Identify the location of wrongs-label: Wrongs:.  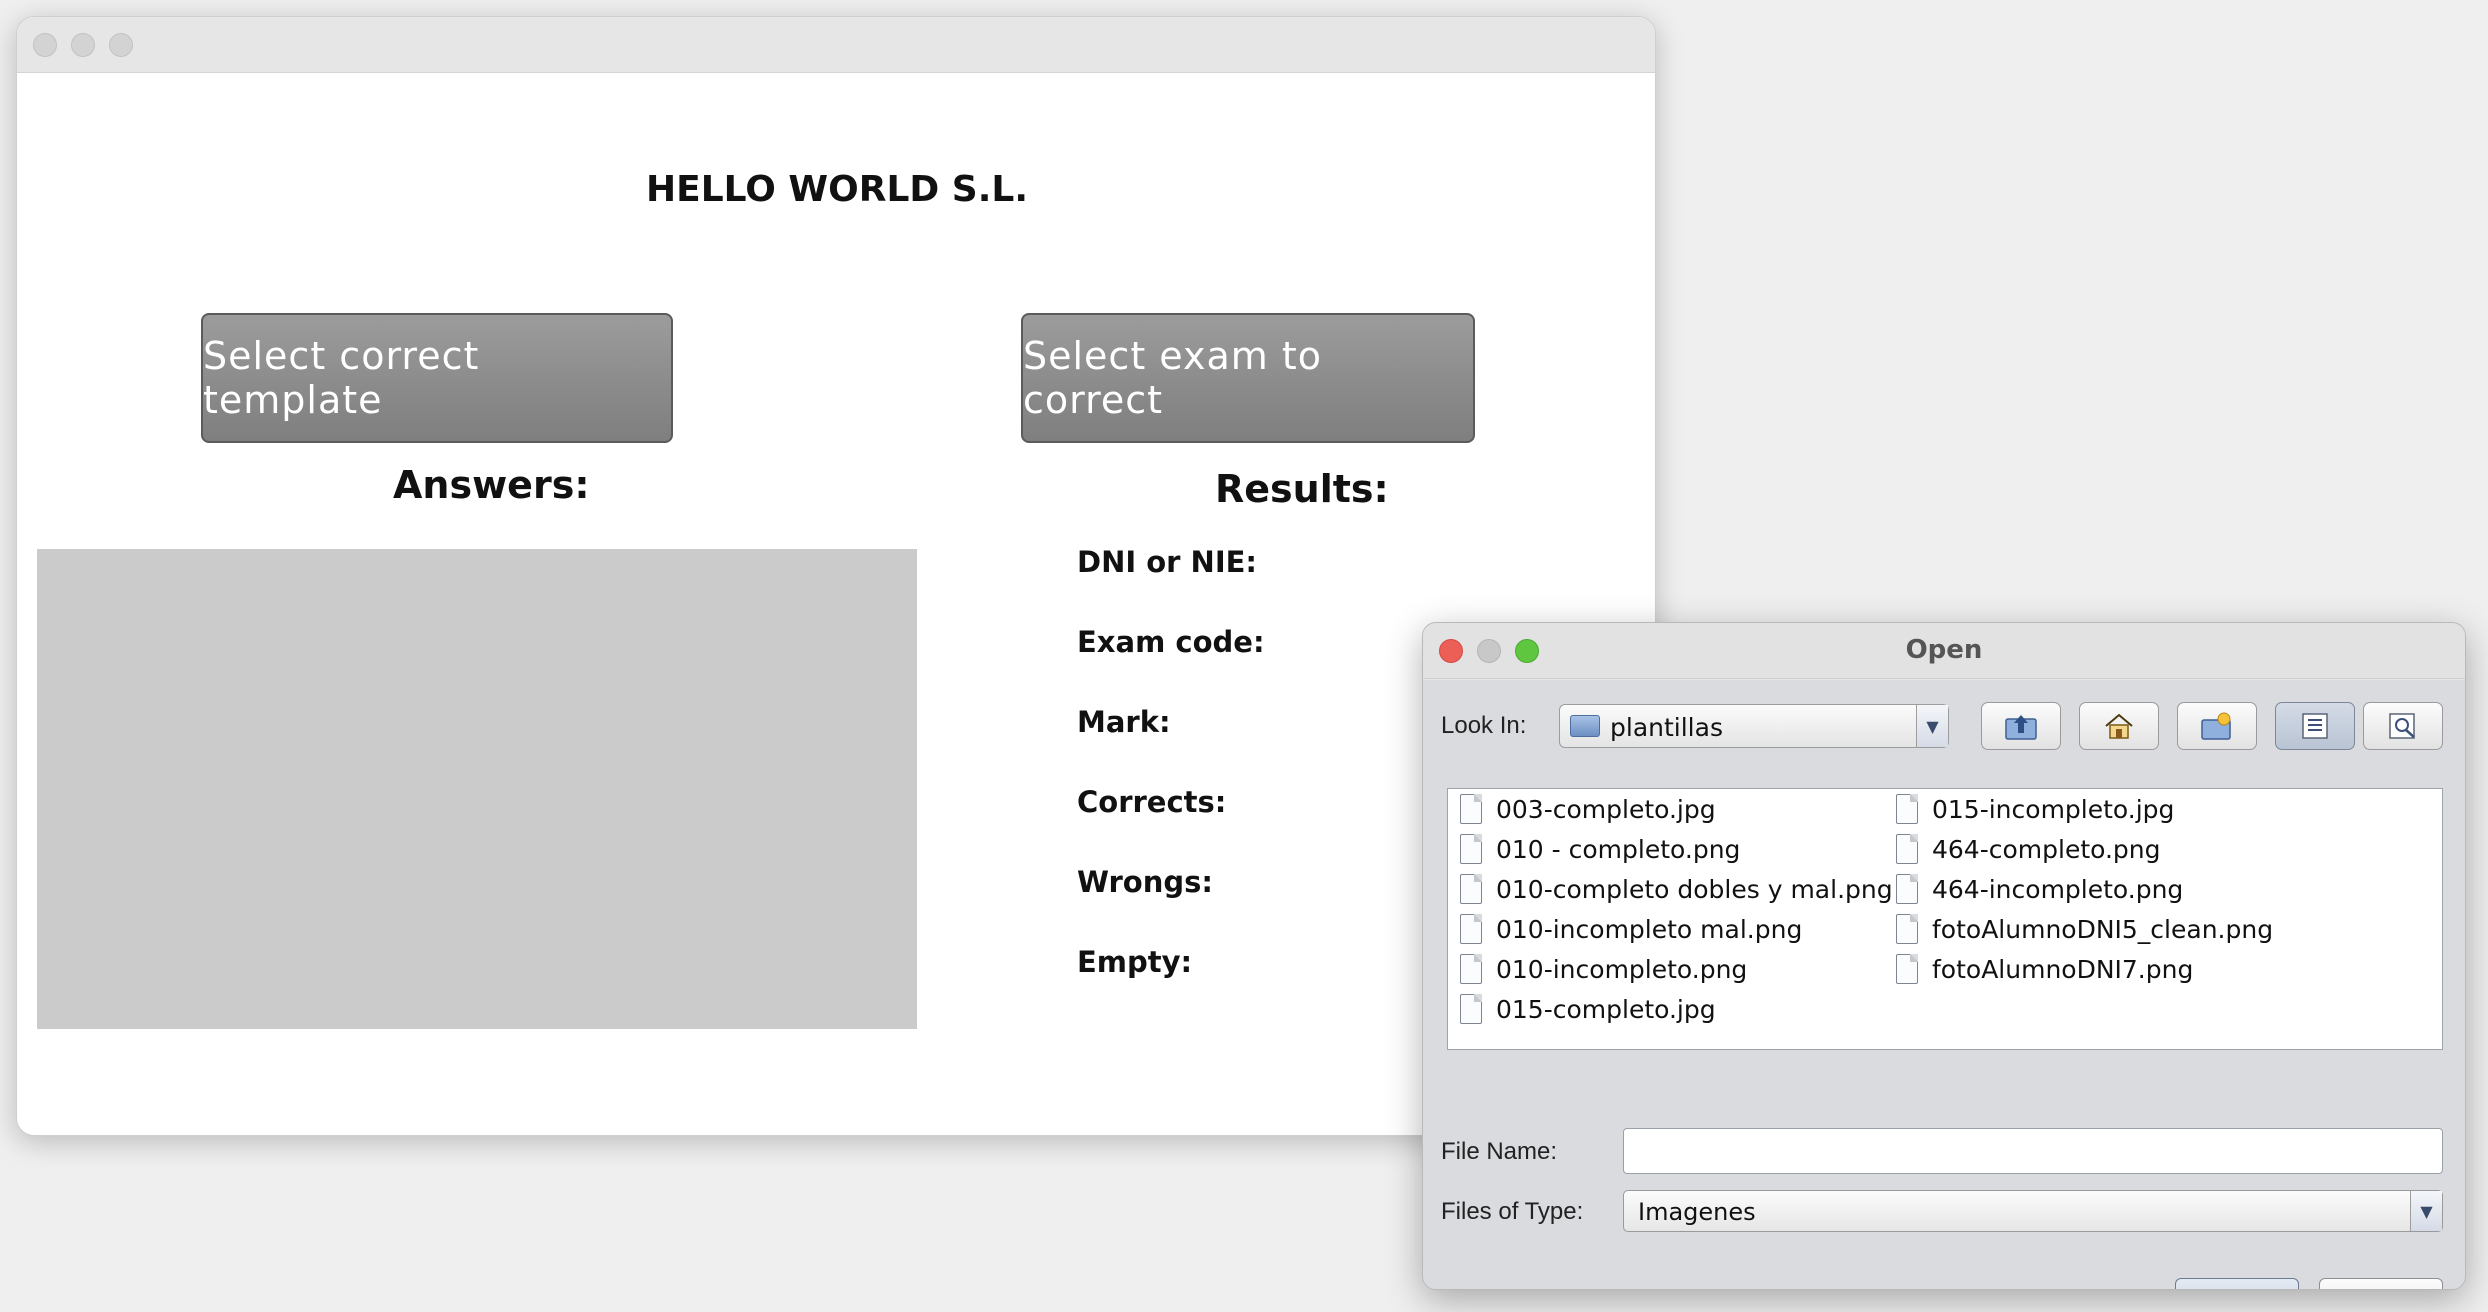
(1145, 882).